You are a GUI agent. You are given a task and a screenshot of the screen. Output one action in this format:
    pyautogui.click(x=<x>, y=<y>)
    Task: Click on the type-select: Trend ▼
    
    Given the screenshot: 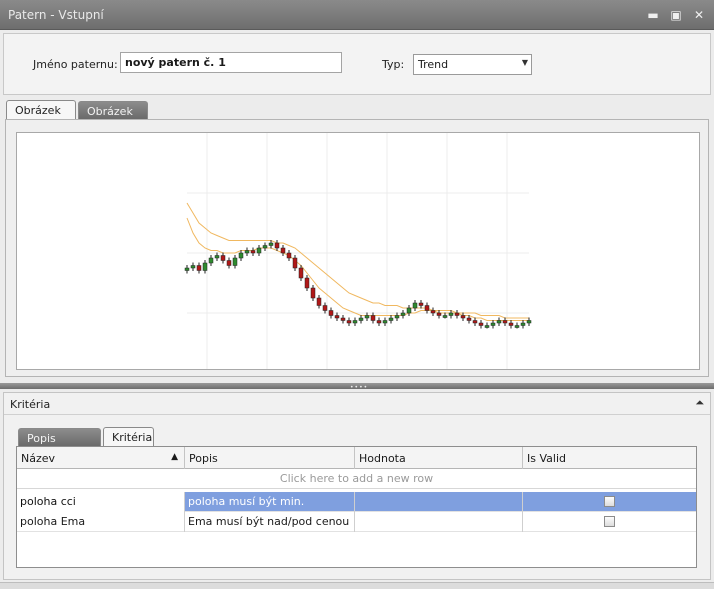 What is the action you would take?
    pyautogui.click(x=472, y=64)
    